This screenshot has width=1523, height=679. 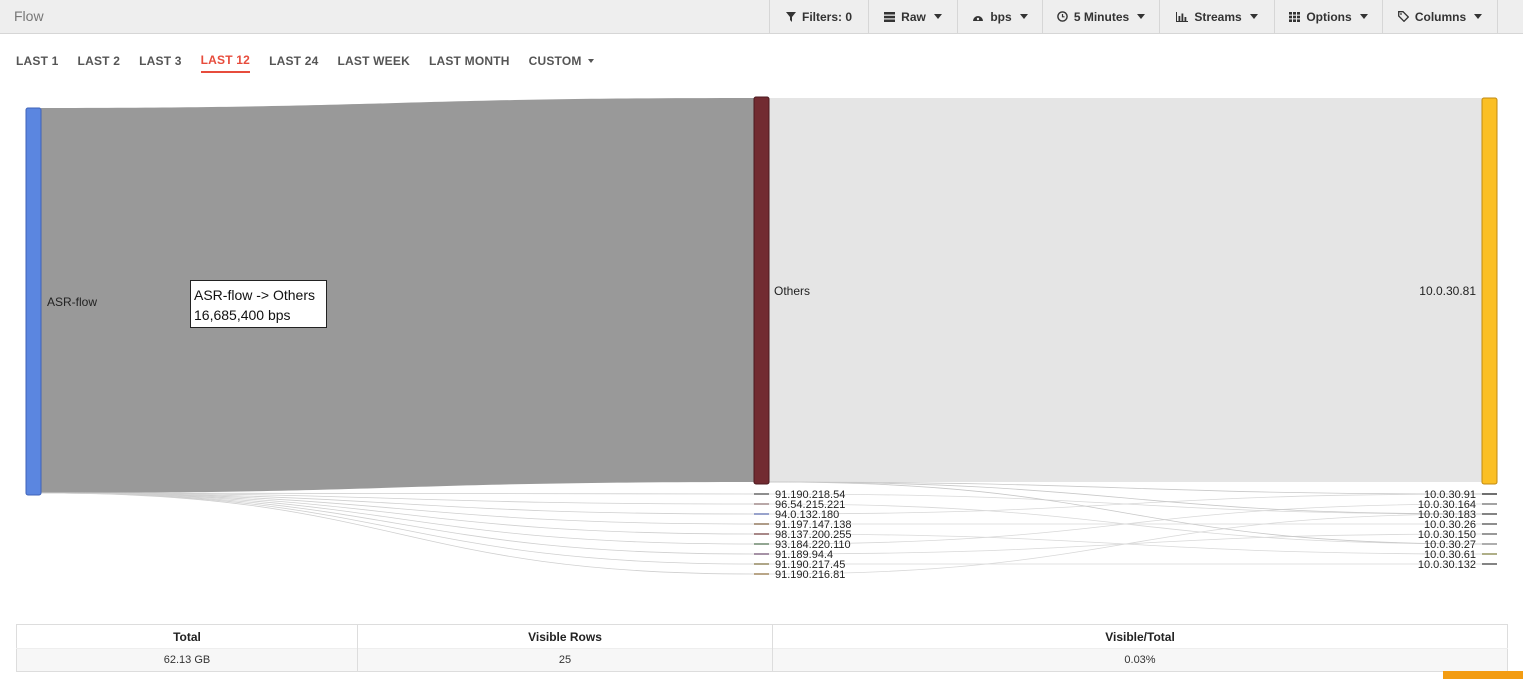 What do you see at coordinates (1062, 16) in the screenshot?
I see `clock-icon` at bounding box center [1062, 16].